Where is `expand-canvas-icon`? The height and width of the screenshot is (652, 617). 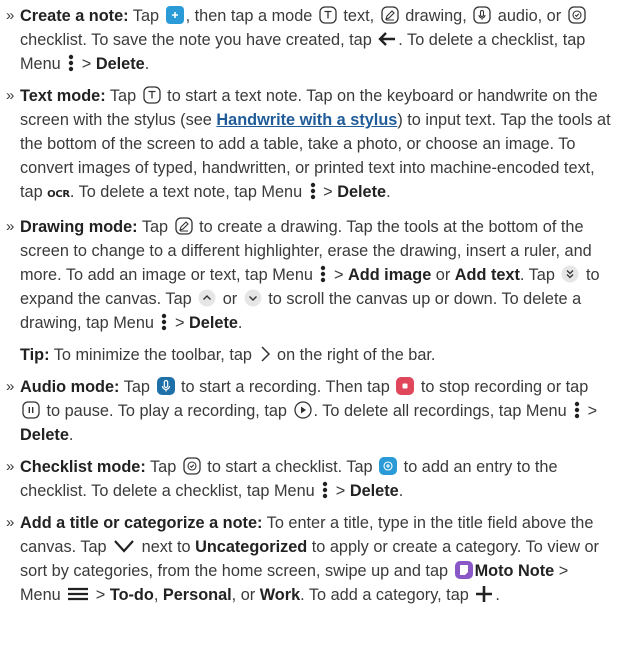
expand-canvas-icon is located at coordinates (570, 274).